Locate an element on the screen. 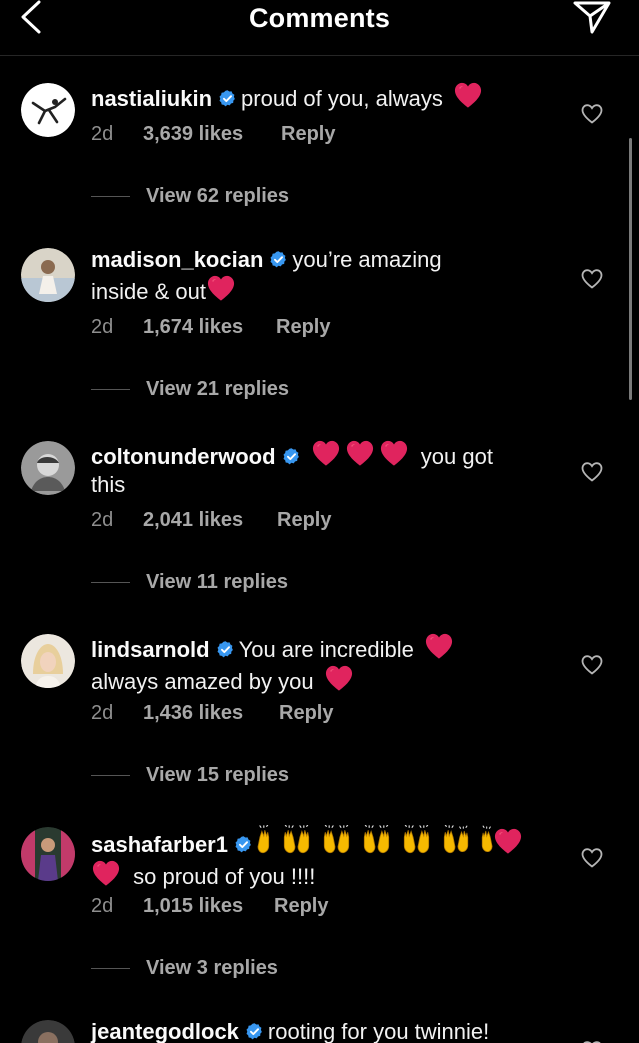 The width and height of the screenshot is (639, 1043). username: sashafarber1 is located at coordinates (159, 844).